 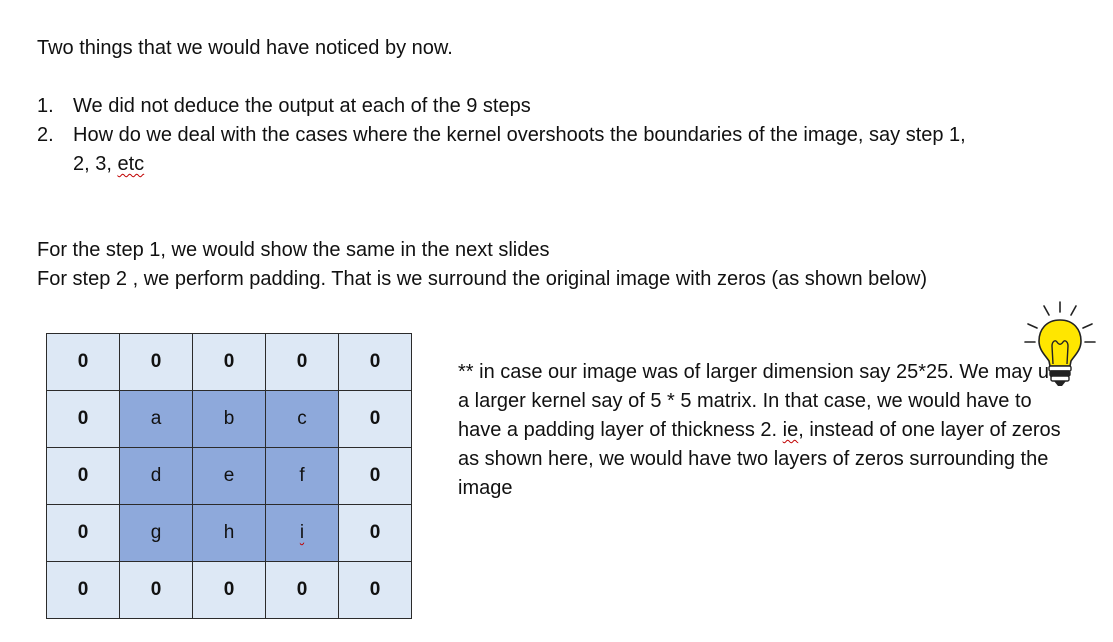 I want to click on grid-row: 0def0, so click(x=229, y=476).